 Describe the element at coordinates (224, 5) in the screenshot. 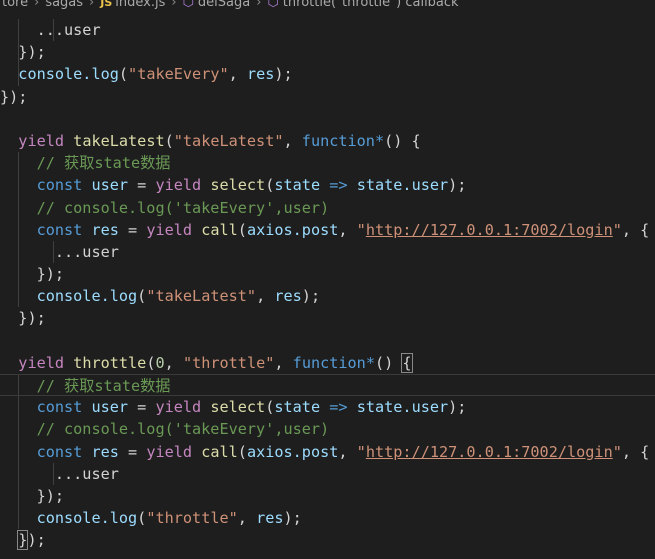

I see `breadcrumb-item-function: delSaga` at that location.